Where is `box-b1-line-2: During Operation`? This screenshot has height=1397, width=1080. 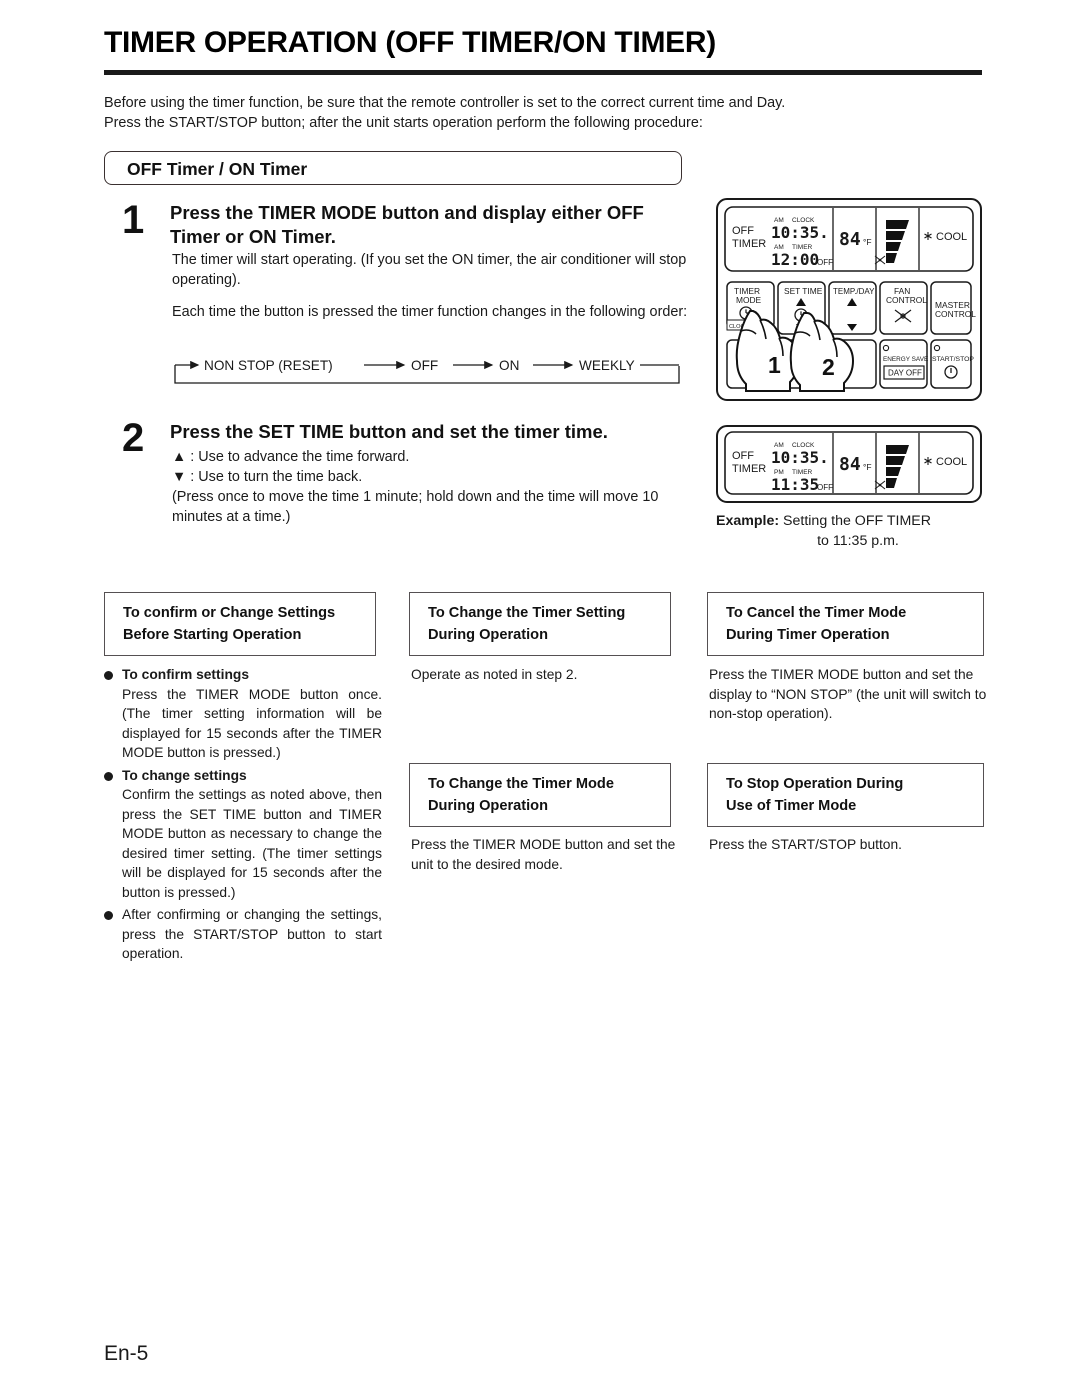 box-b1-line-2: During Operation is located at coordinates (488, 635).